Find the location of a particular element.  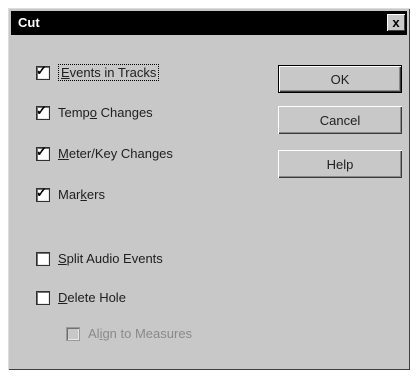

delete-hole-label: Delete Hole is located at coordinates (92, 297).